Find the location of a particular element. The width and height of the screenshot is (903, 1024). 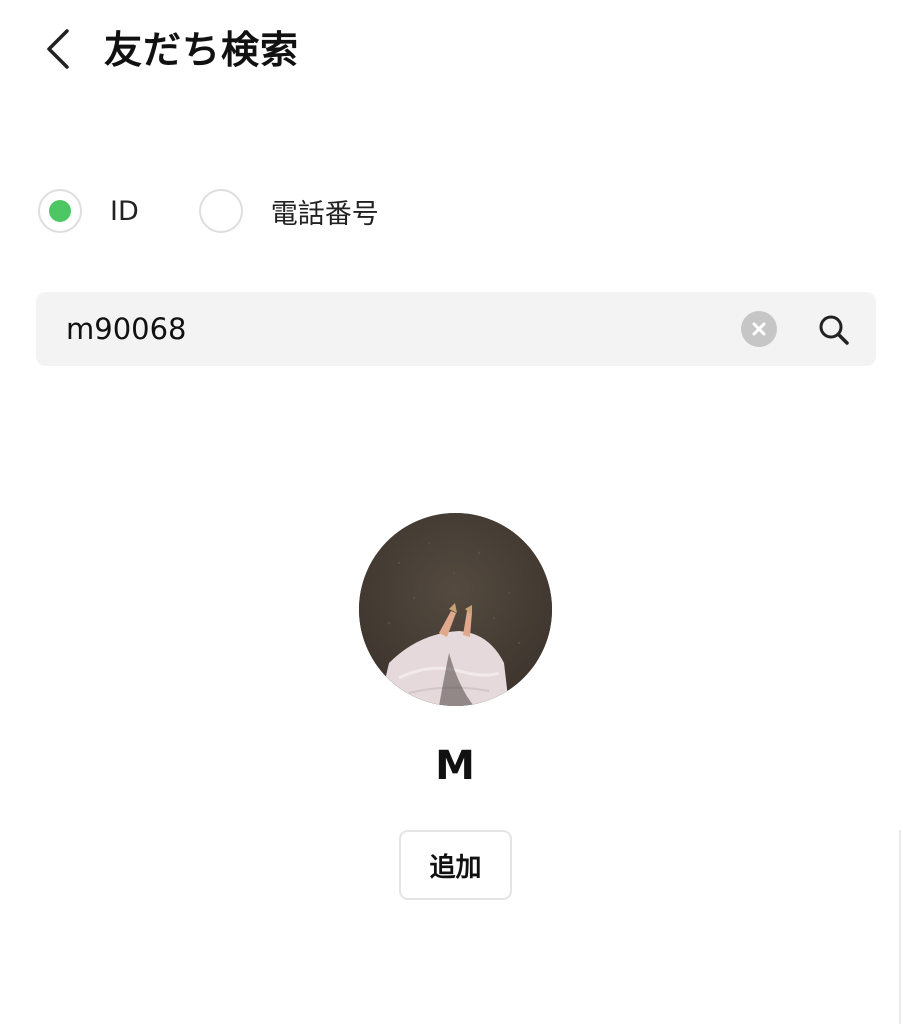

radio-option-phone: 電話番号 is located at coordinates (288, 211).